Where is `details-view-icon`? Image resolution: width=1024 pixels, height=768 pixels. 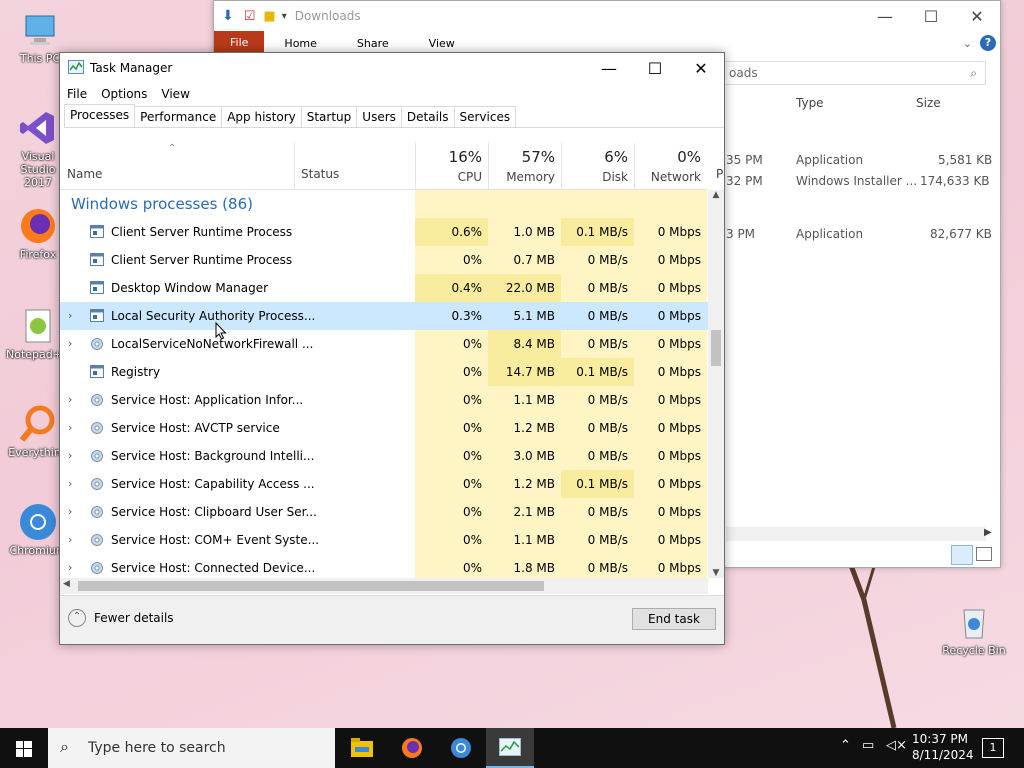 details-view-icon is located at coordinates (962, 555).